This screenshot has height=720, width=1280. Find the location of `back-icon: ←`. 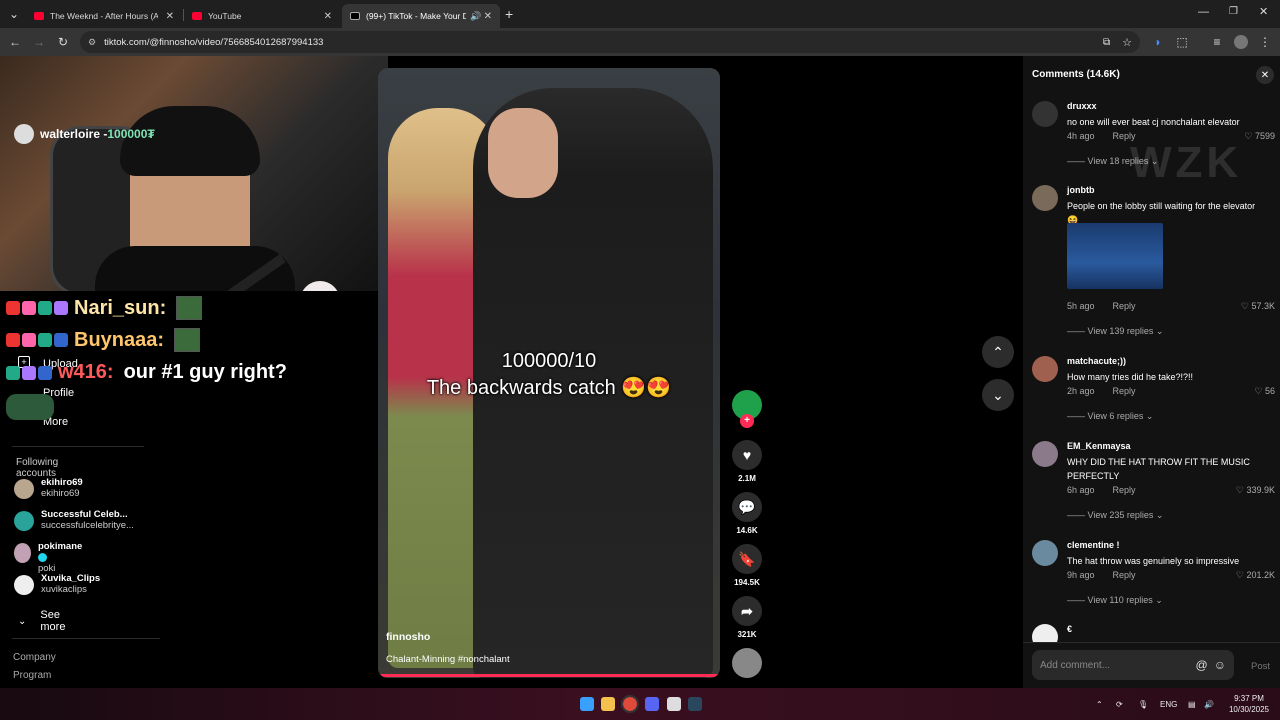

back-icon: ← is located at coordinates (15, 42).